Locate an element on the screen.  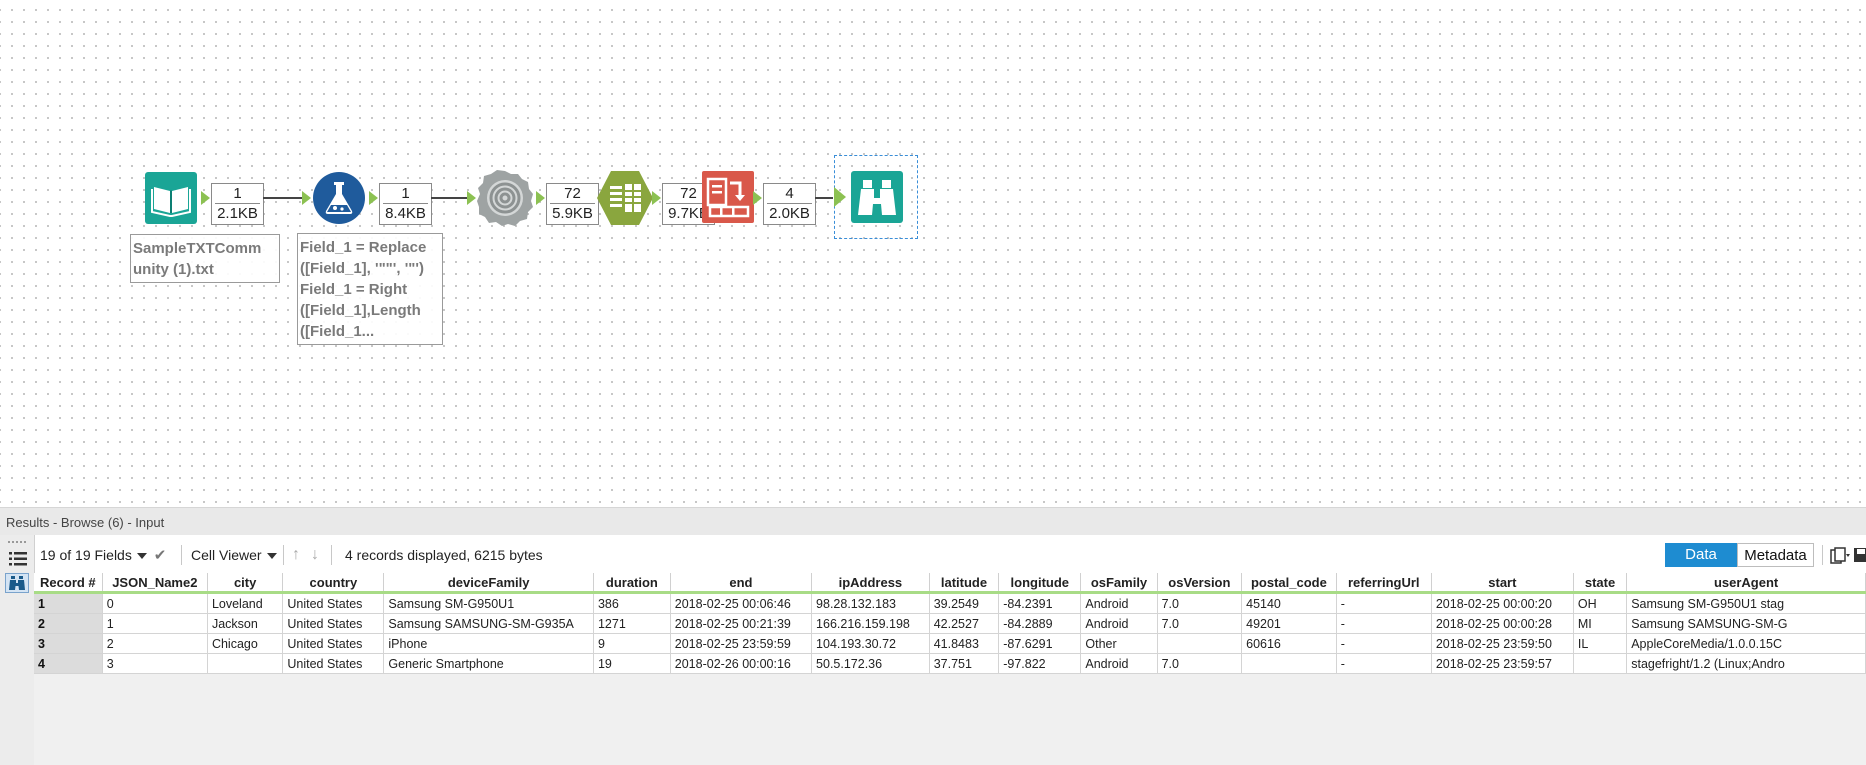
table-cell: 19 is located at coordinates (632, 663).